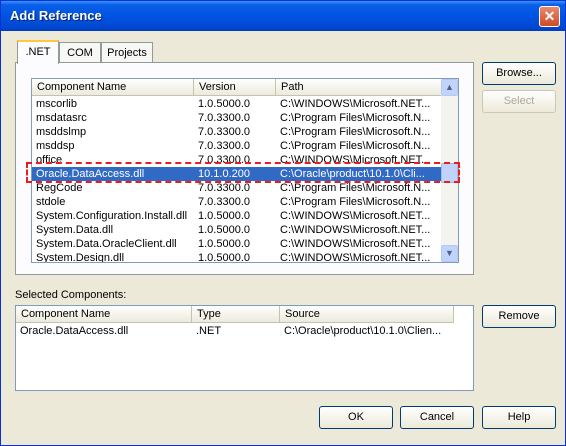  Describe the element at coordinates (74, 331) in the screenshot. I see `selected-row-name: Oracle.DataAccess.dll` at that location.